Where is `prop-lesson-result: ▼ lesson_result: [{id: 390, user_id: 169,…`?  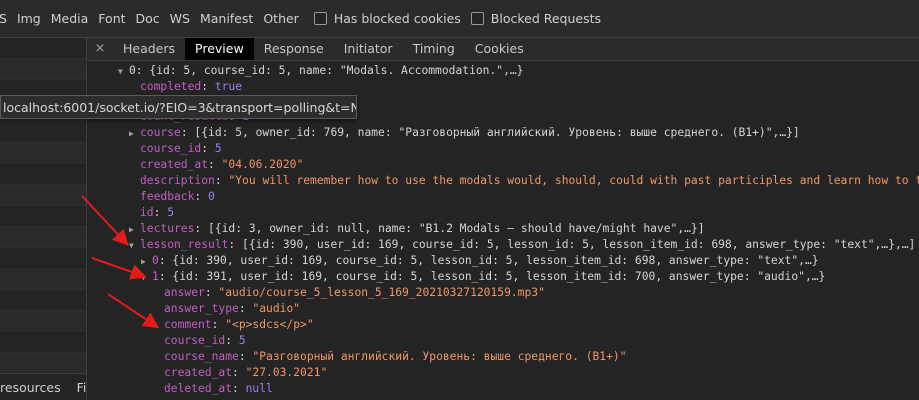 prop-lesson-result: ▼ lesson_result: [{id: 390, user_id: 169,… is located at coordinates (522, 245).